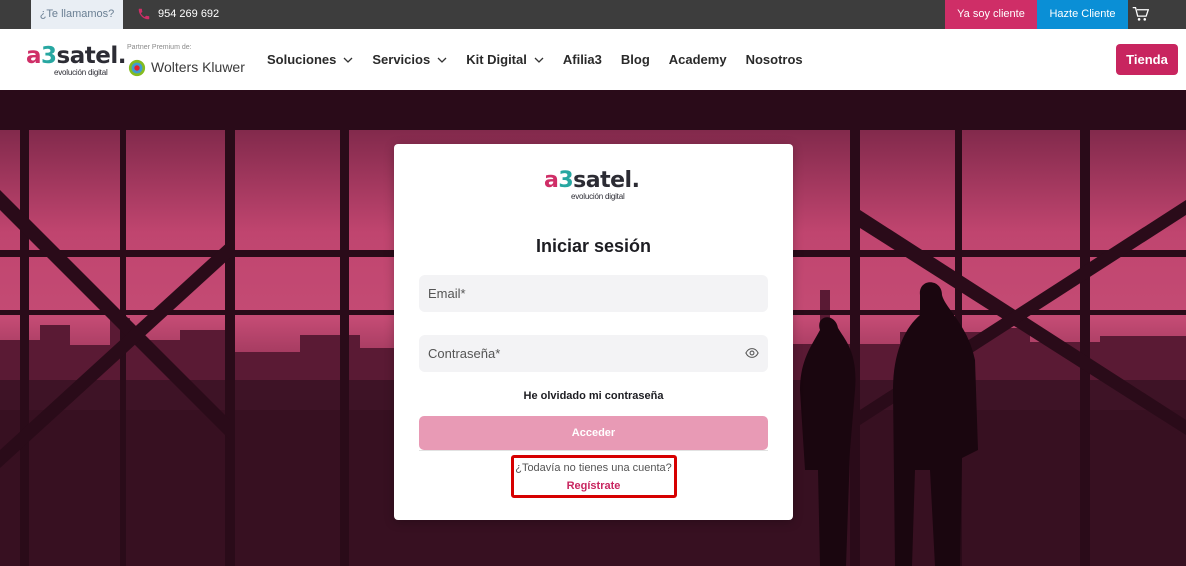 This screenshot has width=1186, height=566. What do you see at coordinates (582, 59) in the screenshot?
I see `nav-afilia3: Afilia3` at bounding box center [582, 59].